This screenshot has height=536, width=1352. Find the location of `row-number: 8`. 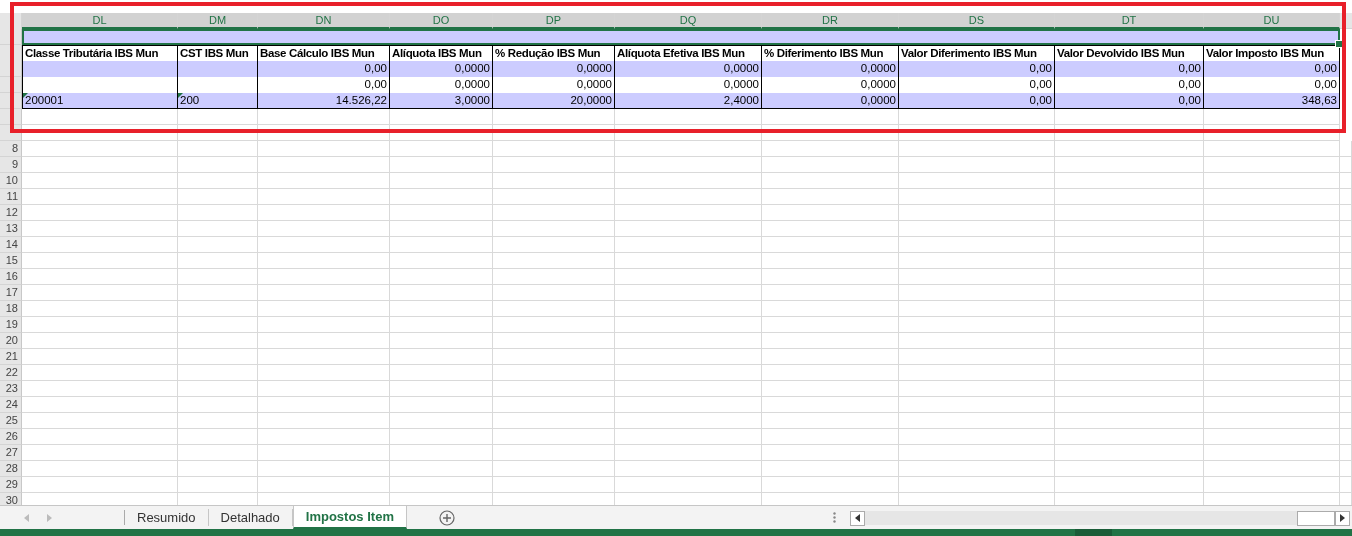

row-number: 8 is located at coordinates (11, 149).